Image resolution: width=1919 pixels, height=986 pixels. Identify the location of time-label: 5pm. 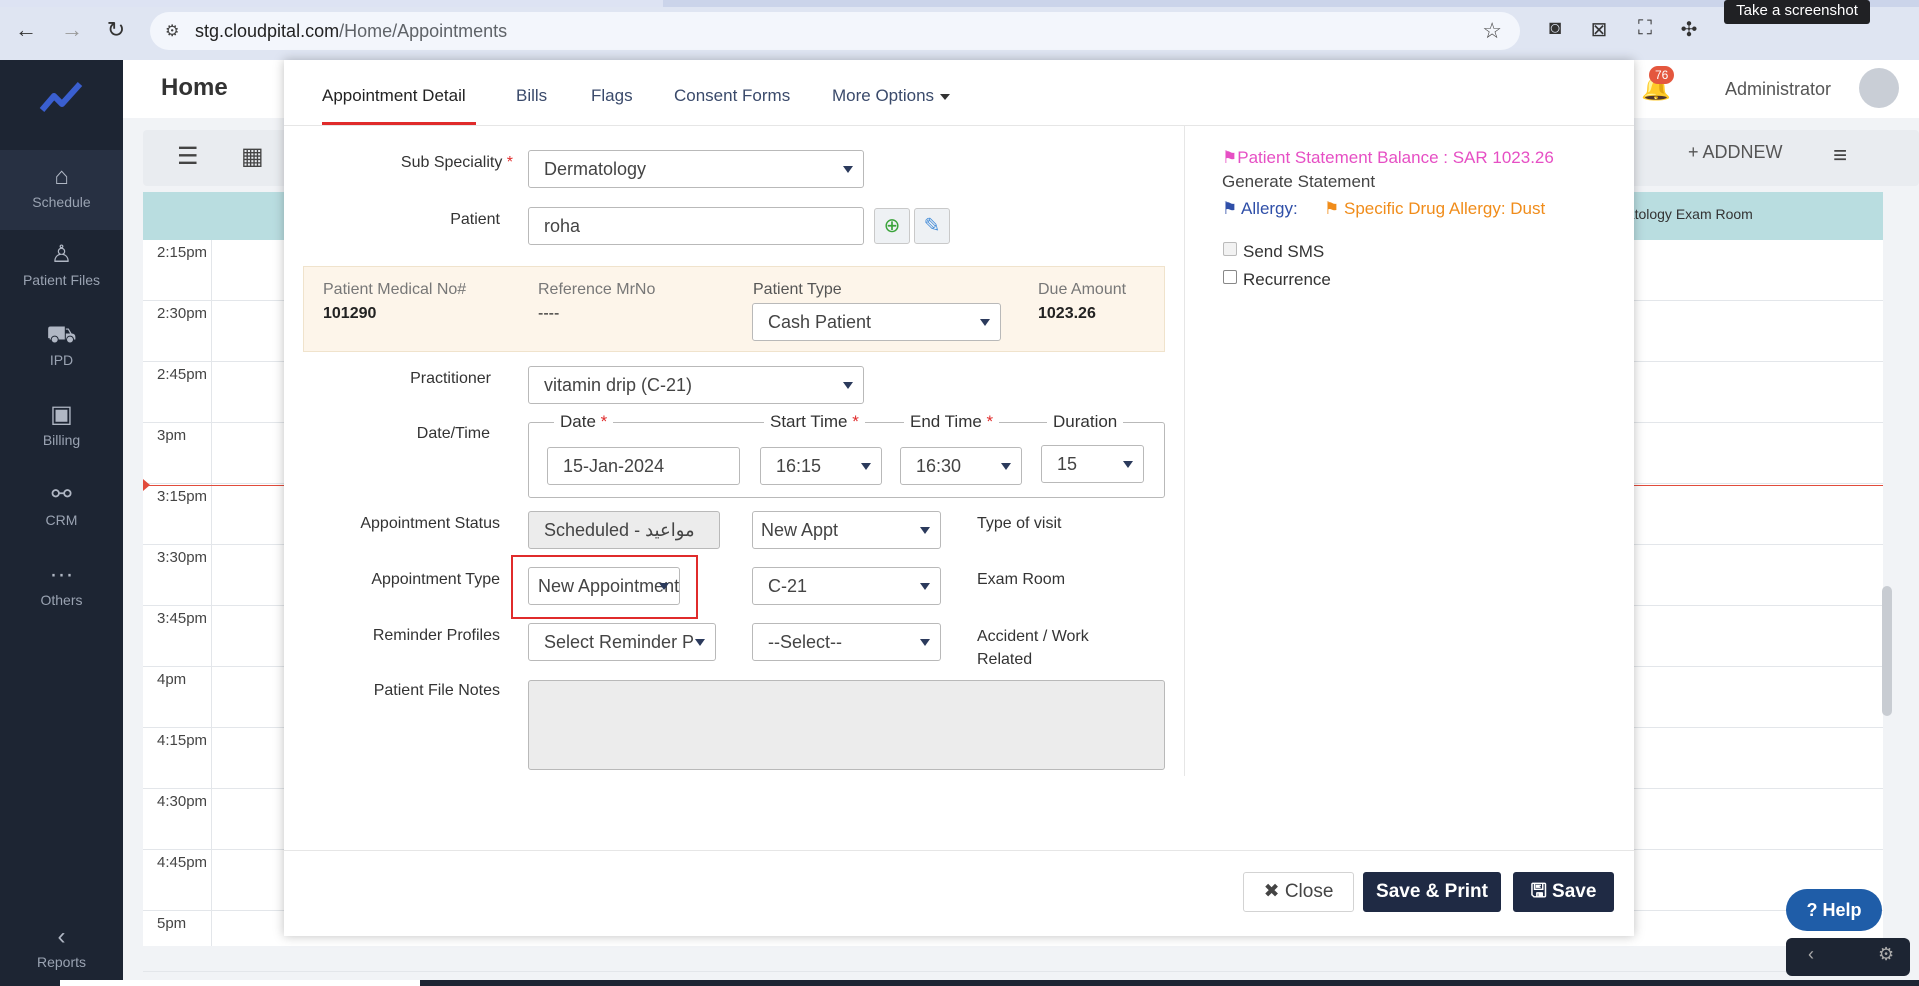
(172, 923).